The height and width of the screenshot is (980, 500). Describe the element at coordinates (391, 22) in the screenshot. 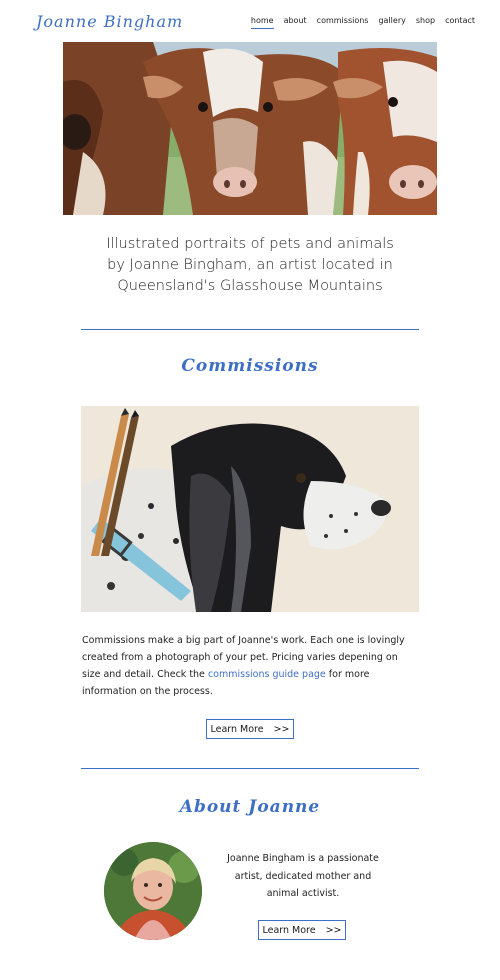

I see `nav-gallery: gallery` at that location.